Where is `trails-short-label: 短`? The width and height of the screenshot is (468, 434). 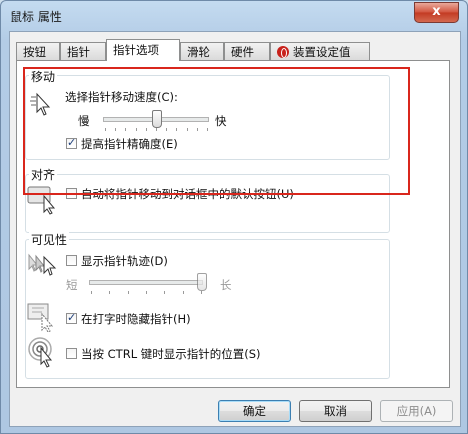 trails-short-label: 短 is located at coordinates (72, 285).